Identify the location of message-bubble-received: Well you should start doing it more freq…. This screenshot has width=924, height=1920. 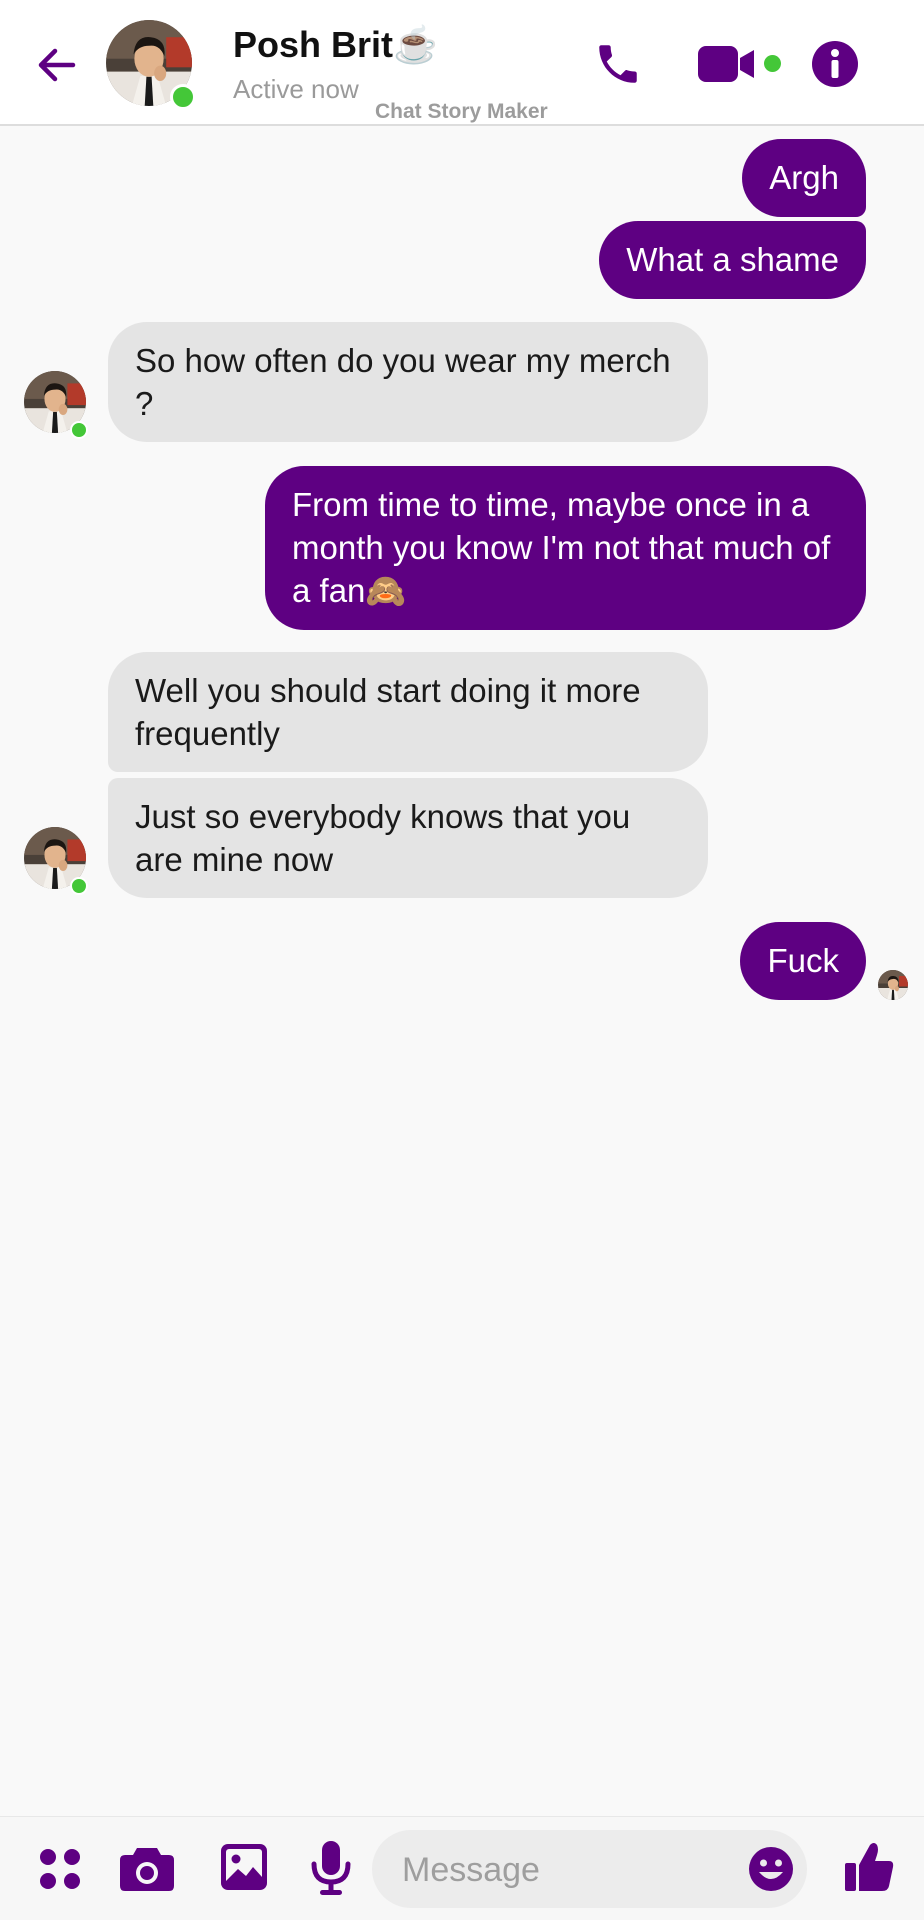
(408, 712).